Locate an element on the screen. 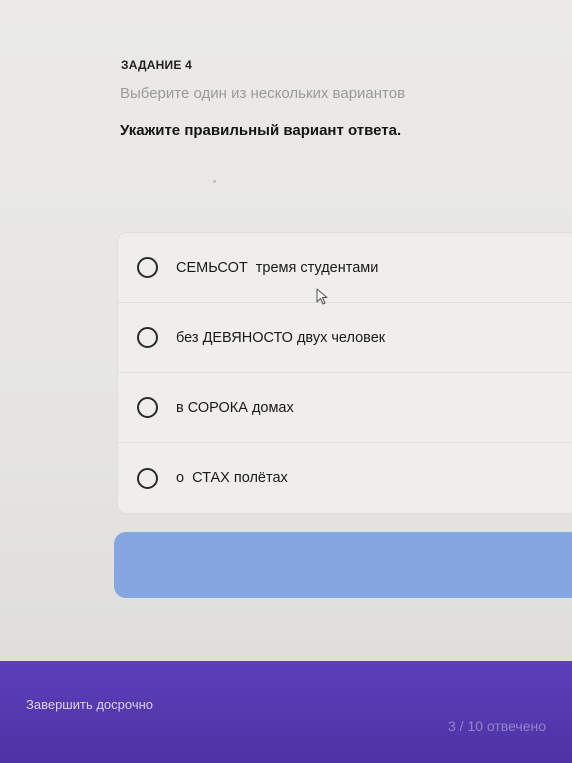 The width and height of the screenshot is (572, 763). answer-option-label: без ДЕВЯНОСТО двух человек is located at coordinates (281, 337).